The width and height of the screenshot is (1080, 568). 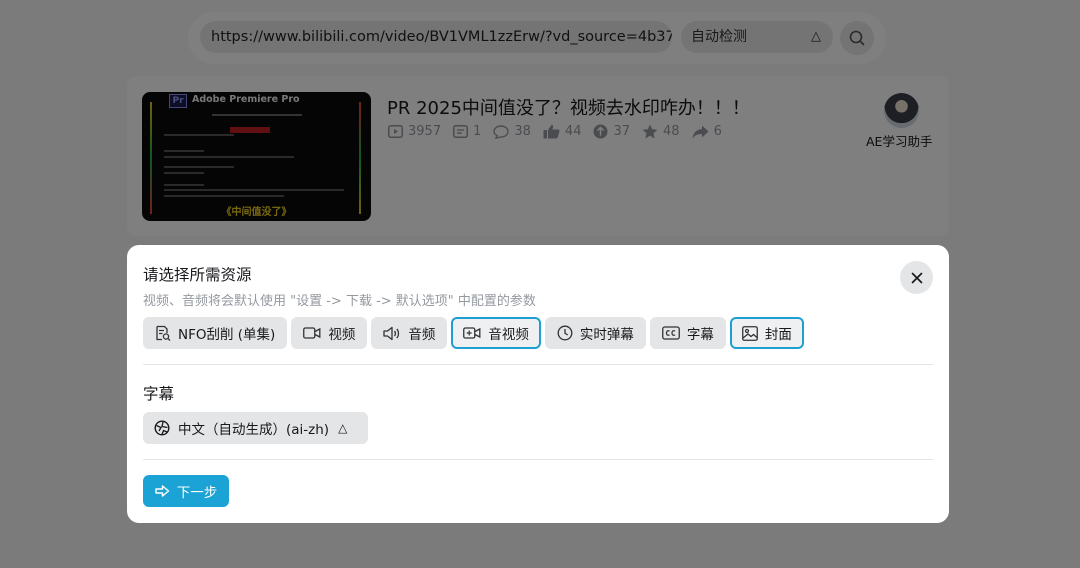 I want to click on image-icon, so click(x=749, y=333).